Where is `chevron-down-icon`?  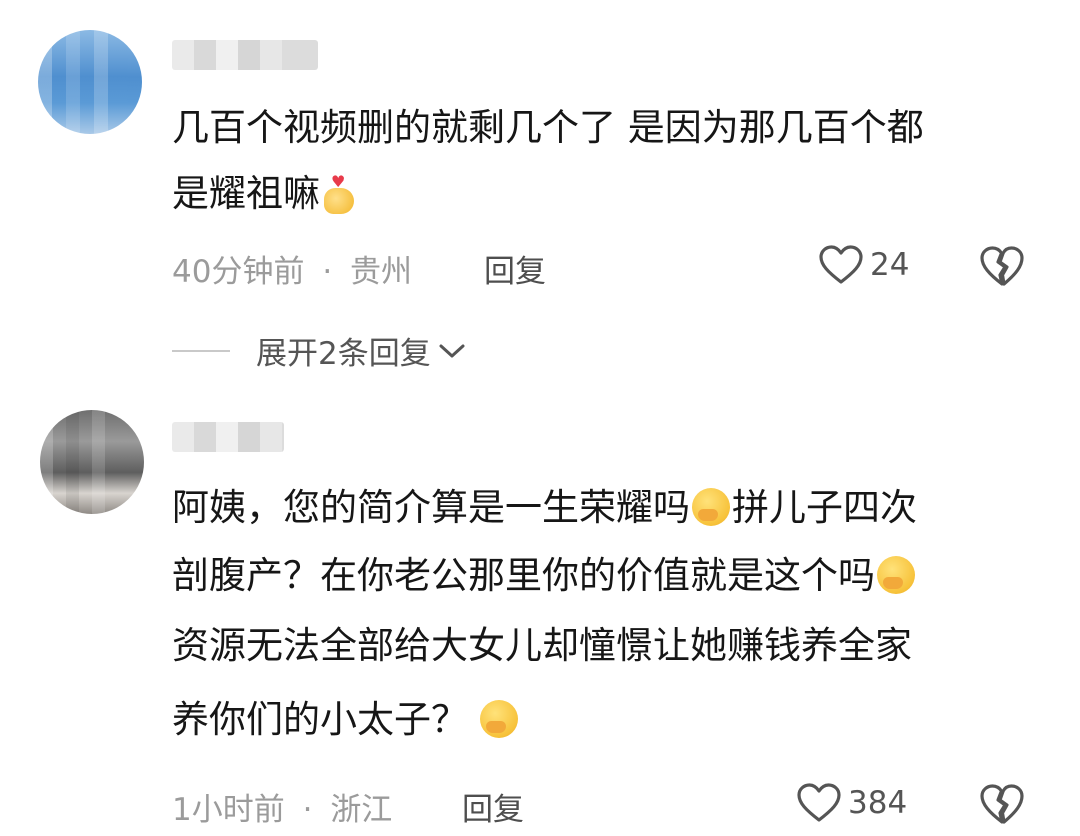
chevron-down-icon is located at coordinates (452, 350).